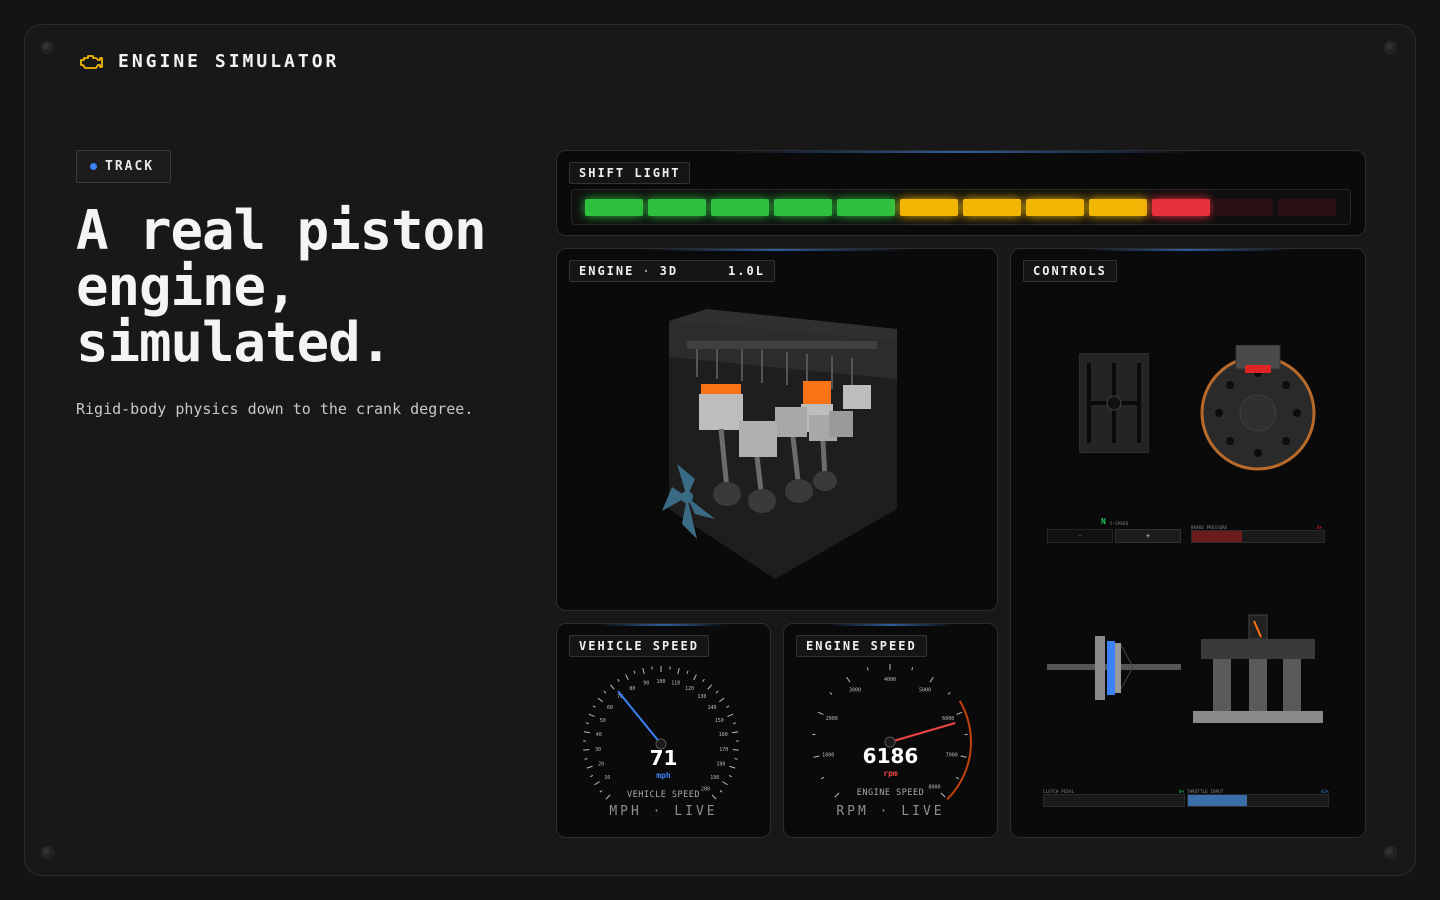  Describe the element at coordinates (1258, 536) in the screenshot. I see `brake-pressure-slider` at that location.